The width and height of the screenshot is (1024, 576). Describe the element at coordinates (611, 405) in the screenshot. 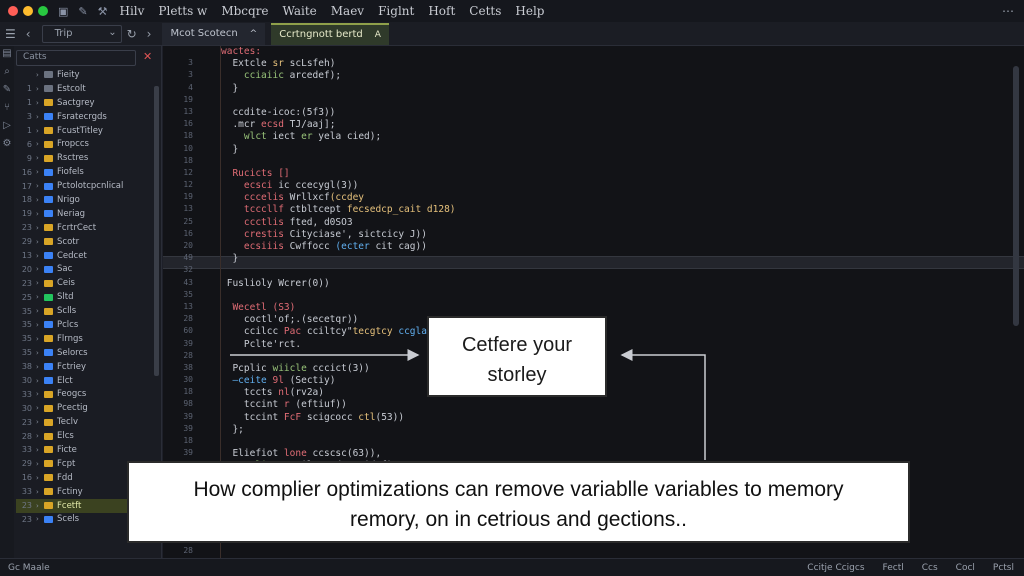

I see `code-line: tccint r (eftiuf))` at that location.